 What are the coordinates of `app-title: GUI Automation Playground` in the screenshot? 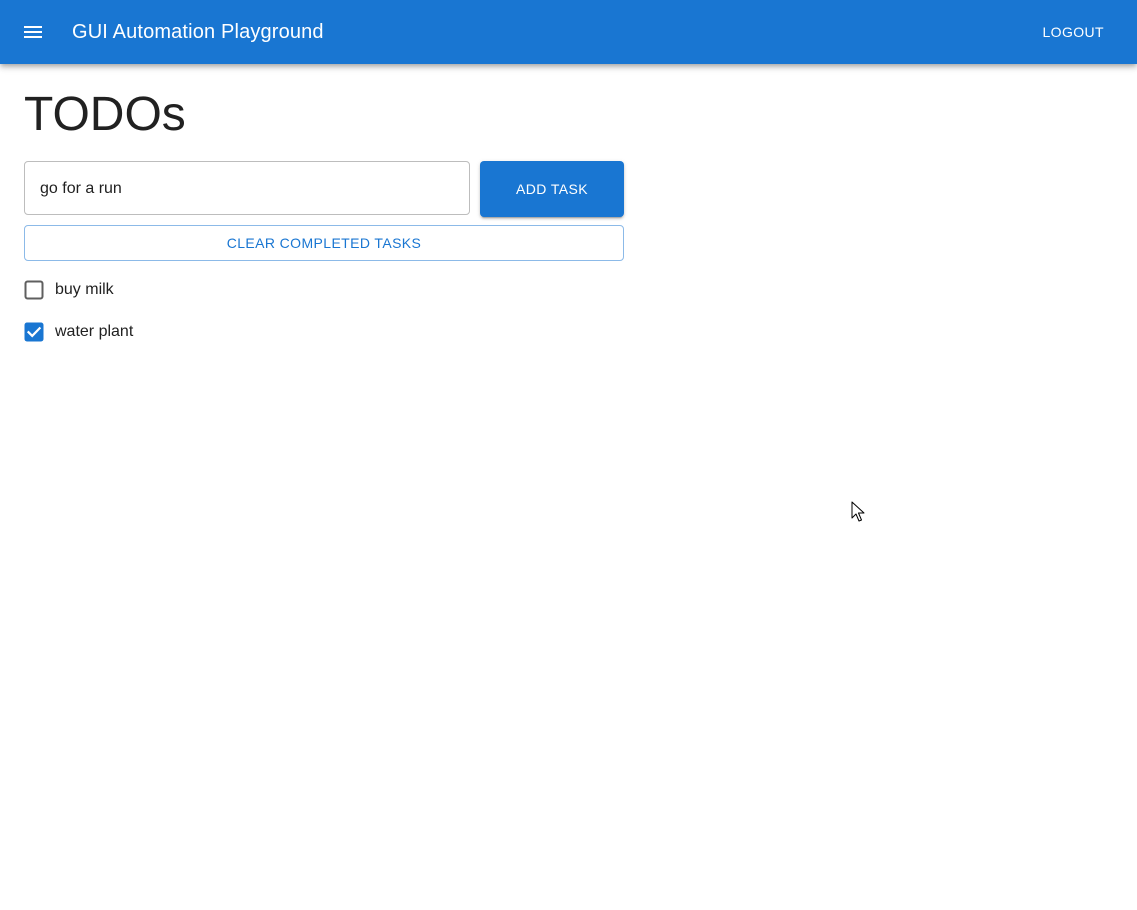 It's located at (198, 32).